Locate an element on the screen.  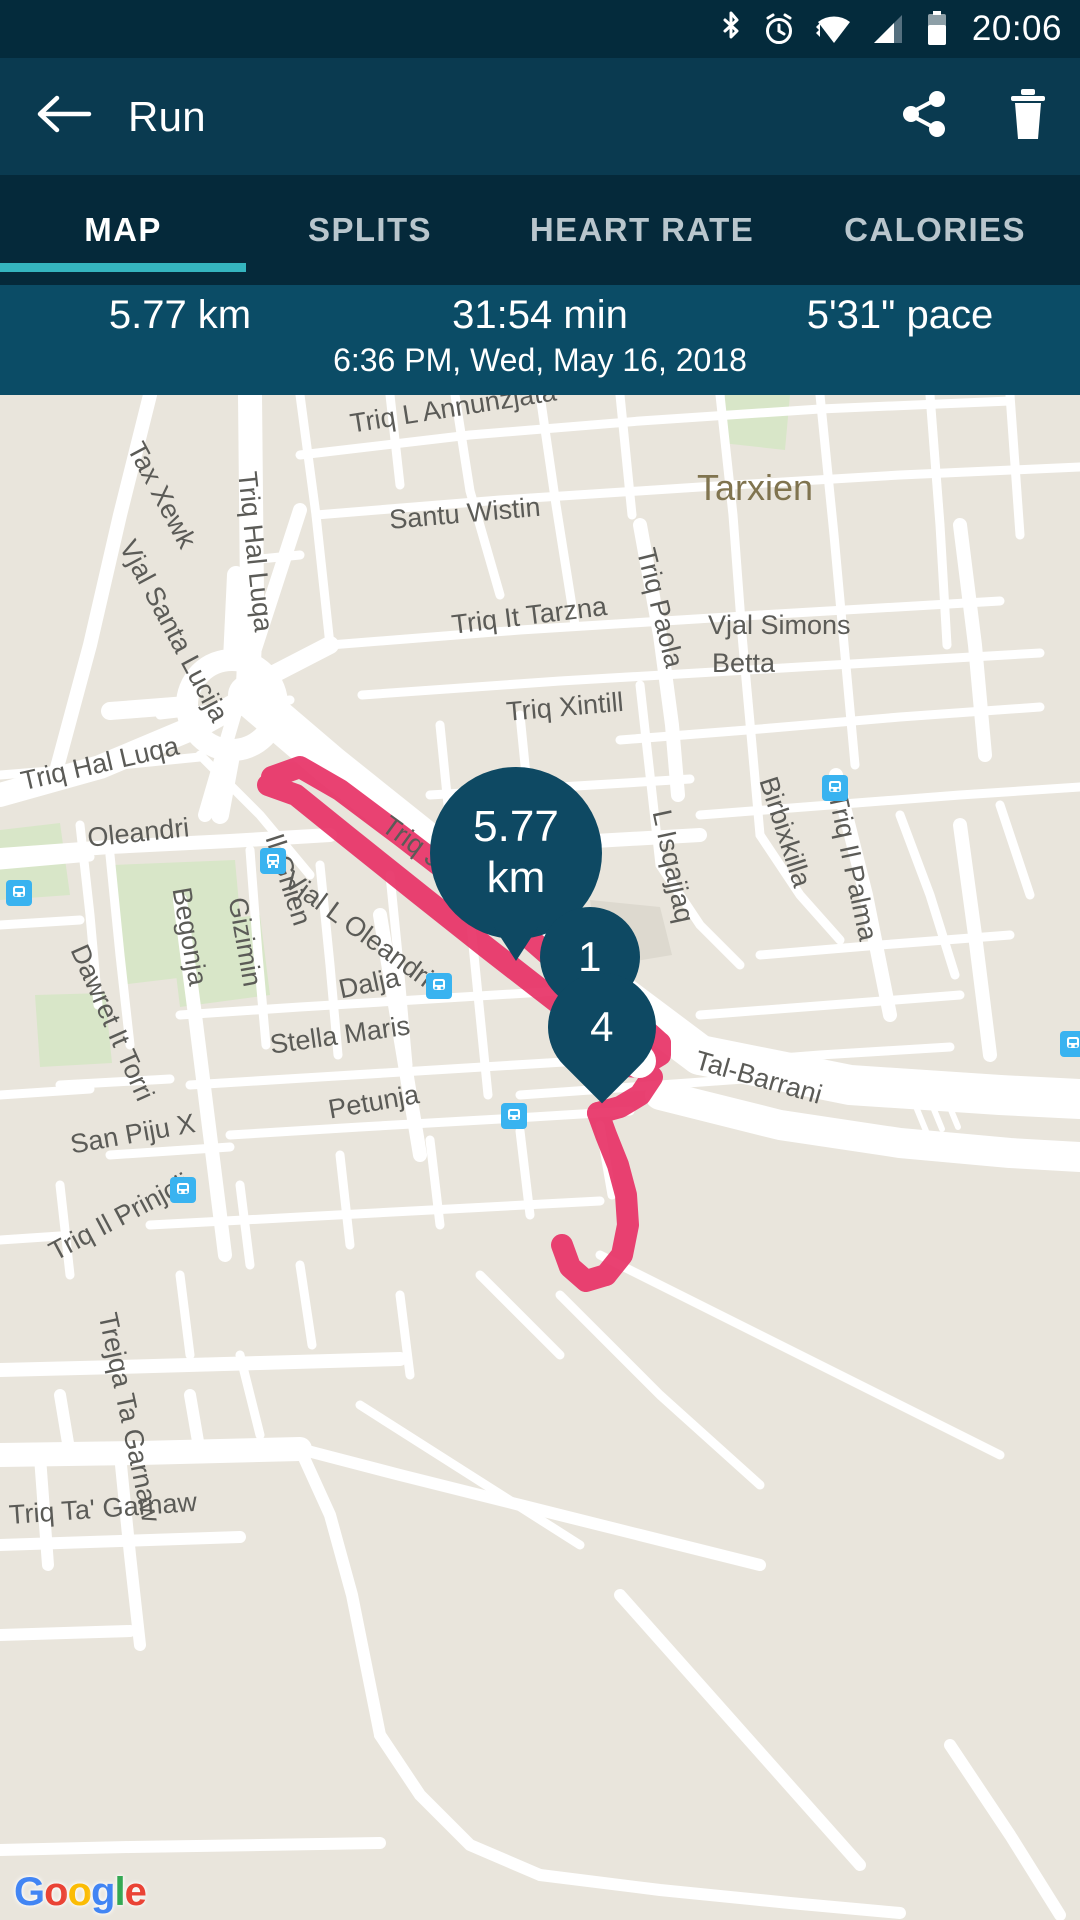
tab-indicator is located at coordinates (123, 267).